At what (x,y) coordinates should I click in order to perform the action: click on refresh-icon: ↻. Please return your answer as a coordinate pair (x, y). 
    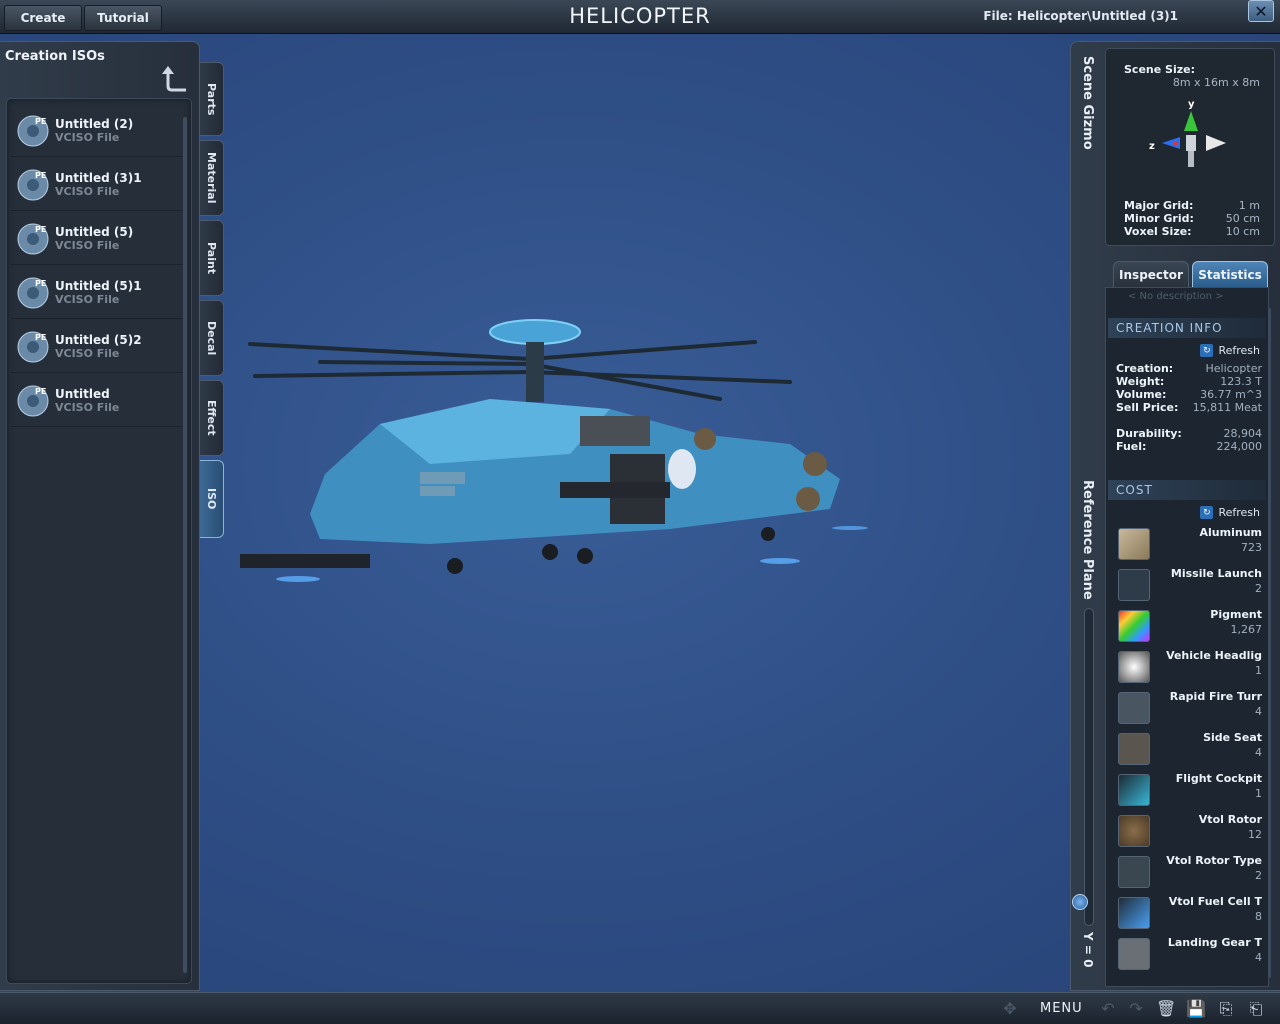
    Looking at the image, I should click on (1207, 512).